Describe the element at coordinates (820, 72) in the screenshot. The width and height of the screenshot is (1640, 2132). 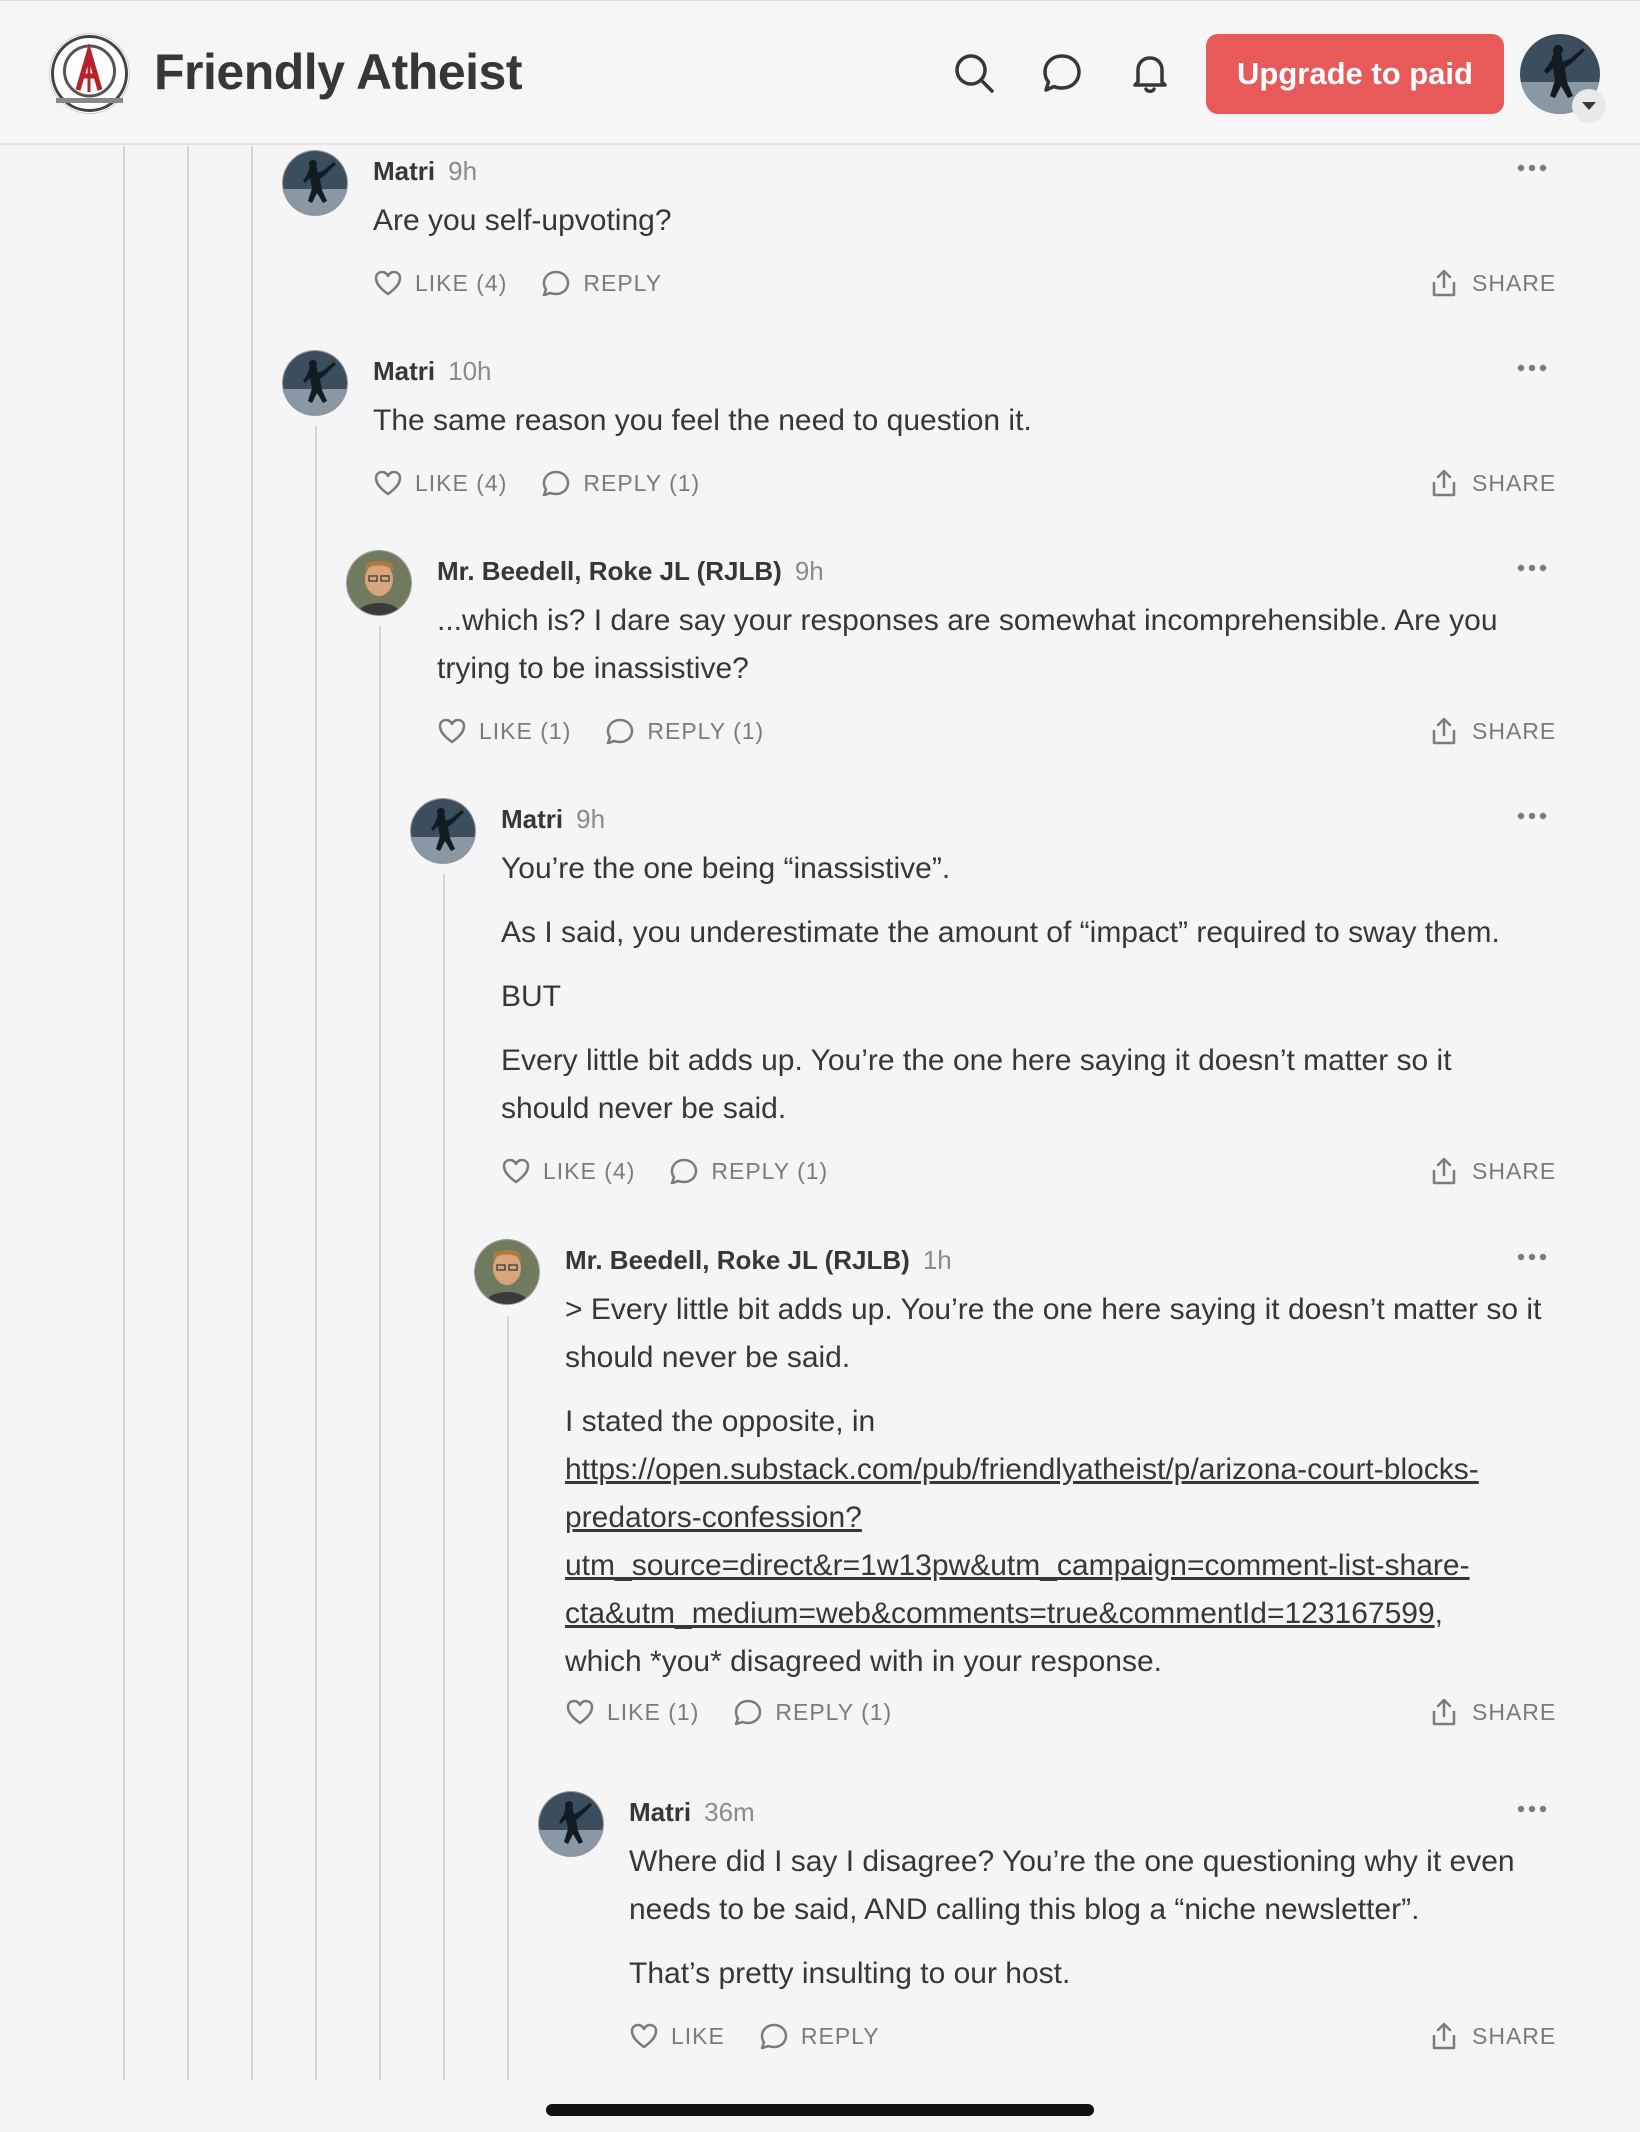
I see `top-bar: Friendly Atheist Upgrade to paid` at that location.